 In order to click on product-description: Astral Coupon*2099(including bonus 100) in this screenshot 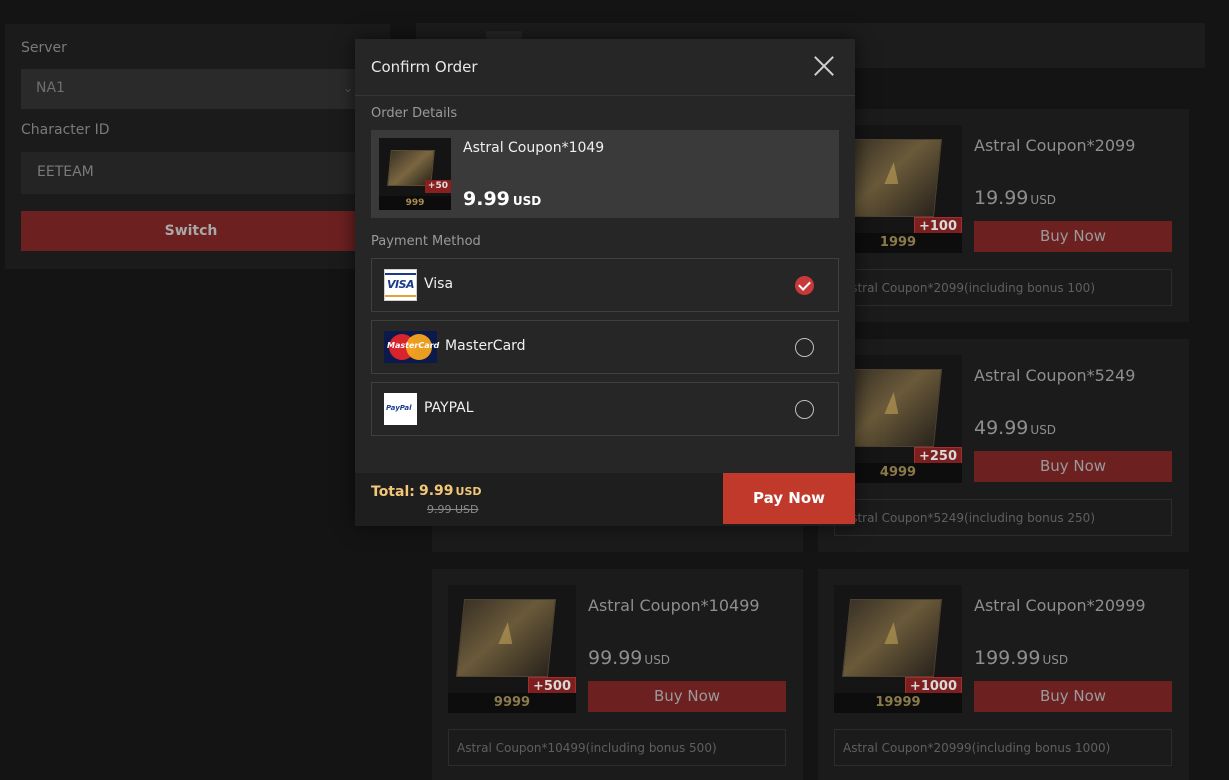, I will do `click(1003, 287)`.